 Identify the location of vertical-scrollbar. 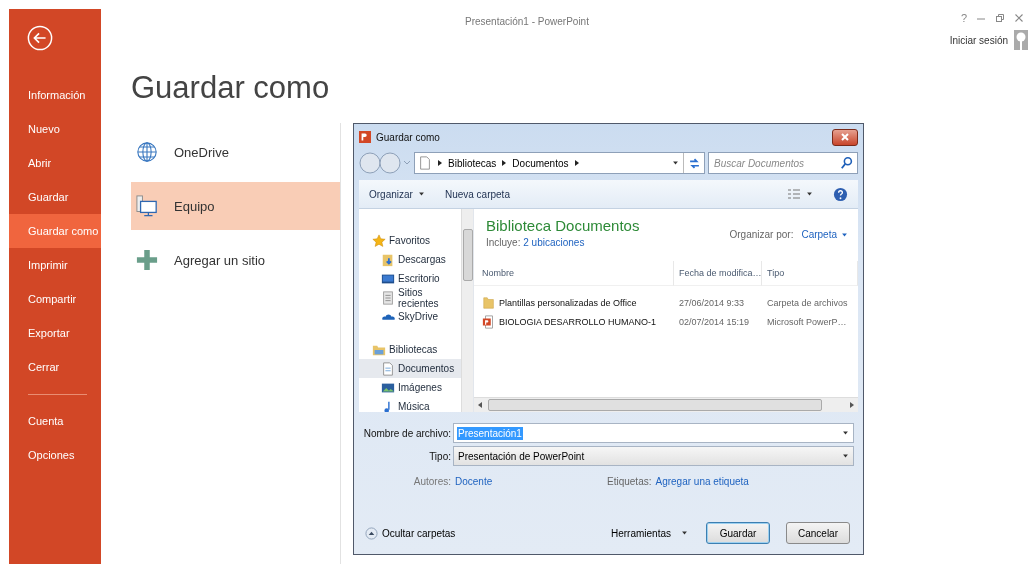
(467, 310).